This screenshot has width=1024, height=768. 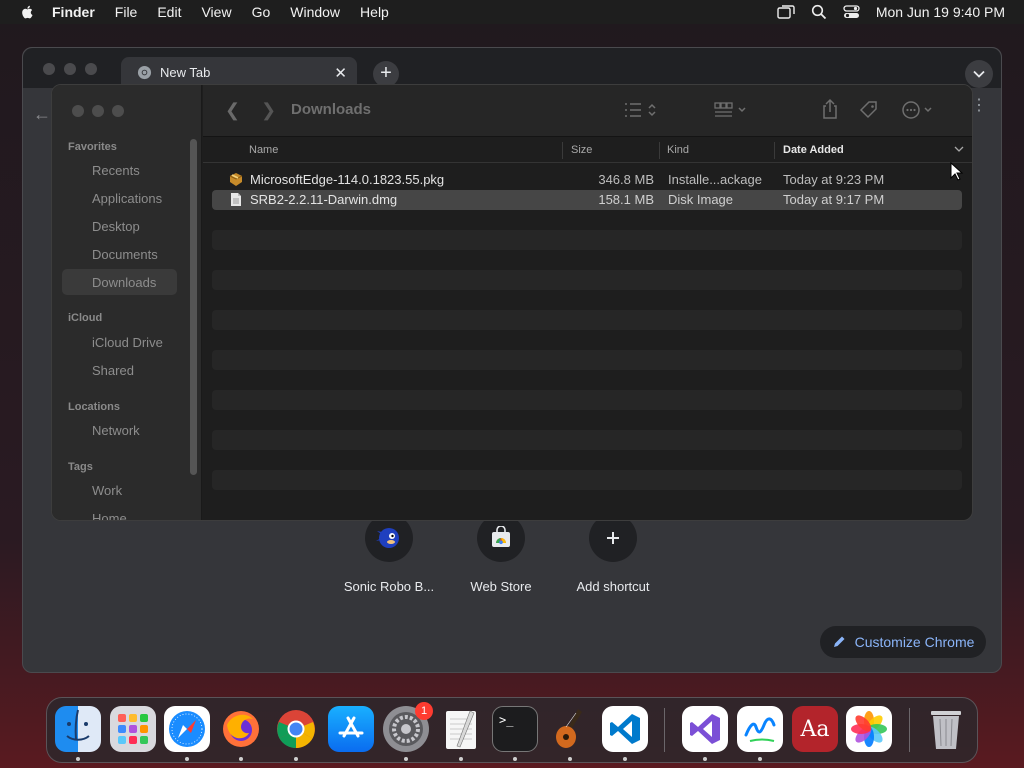 I want to click on customize-chrome-label: Customize Chrome, so click(x=914, y=642).